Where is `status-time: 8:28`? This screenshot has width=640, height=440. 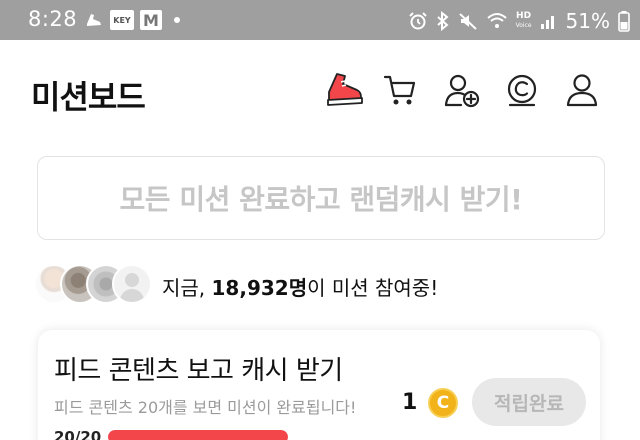
status-time: 8:28 is located at coordinates (53, 19).